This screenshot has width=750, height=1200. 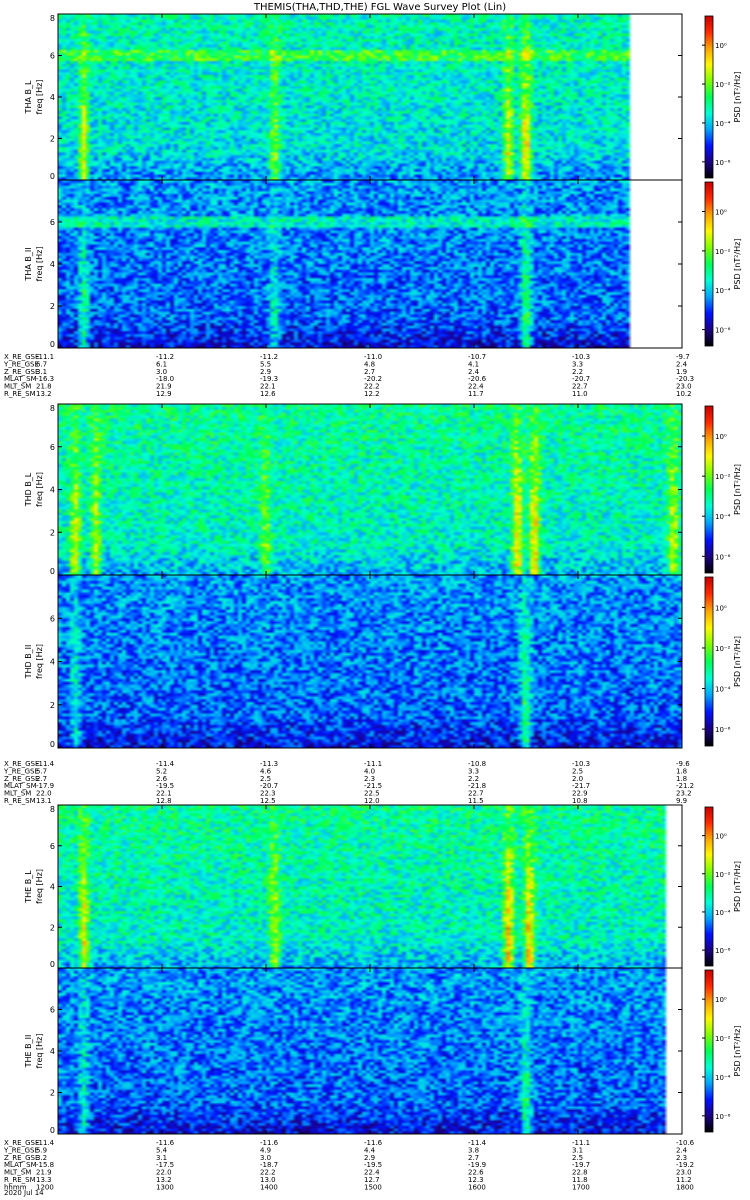 What do you see at coordinates (268, 801) in the screenshot?
I see `ephemeris-value: 12.5` at bounding box center [268, 801].